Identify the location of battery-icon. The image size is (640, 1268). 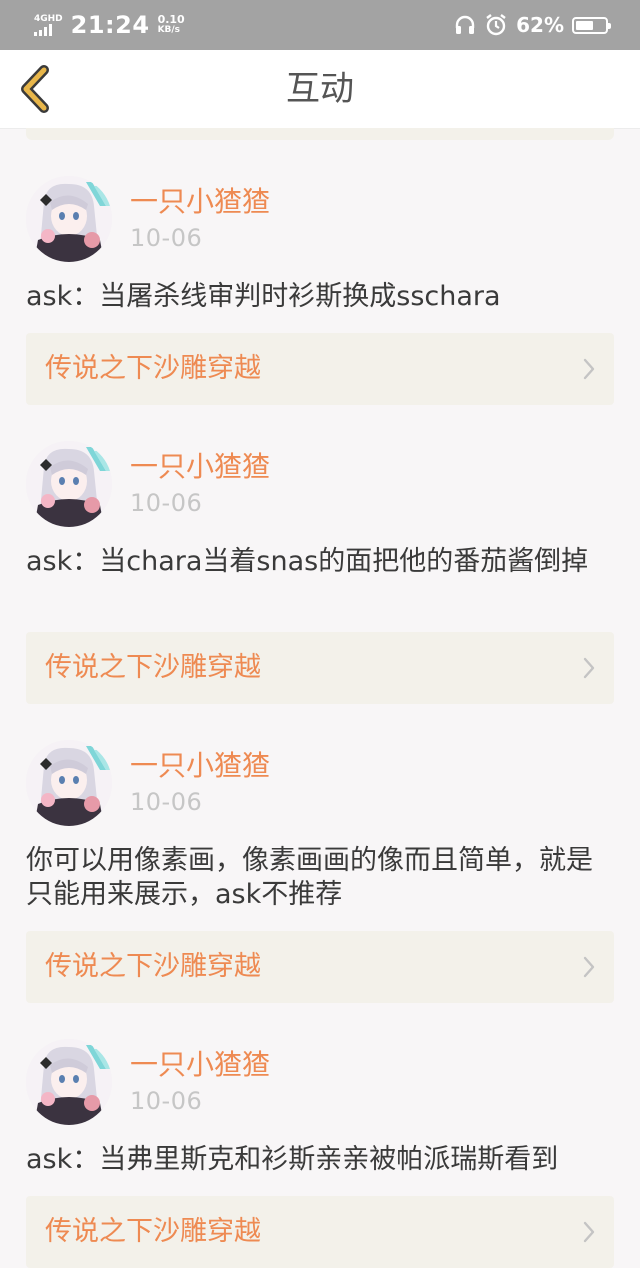
(591, 25).